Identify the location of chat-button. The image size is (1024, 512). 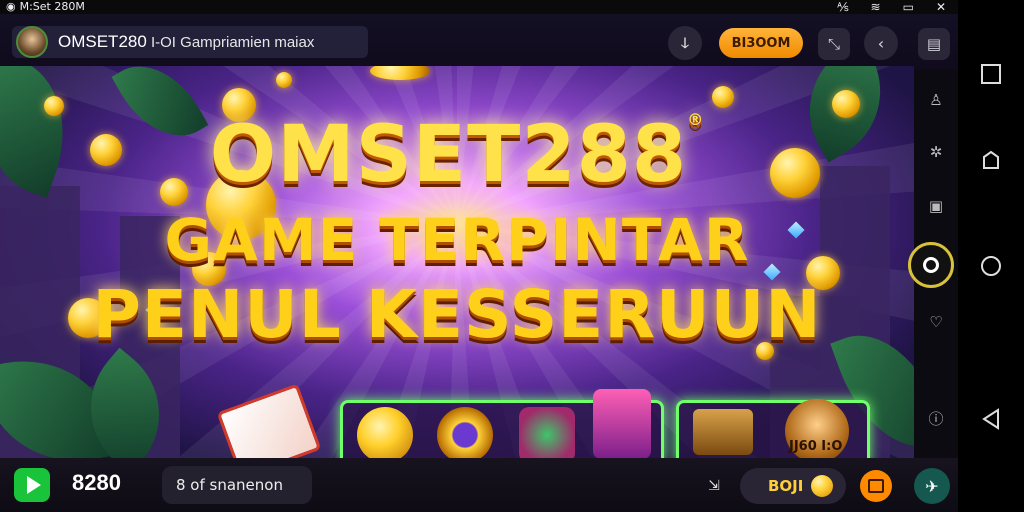
(876, 486).